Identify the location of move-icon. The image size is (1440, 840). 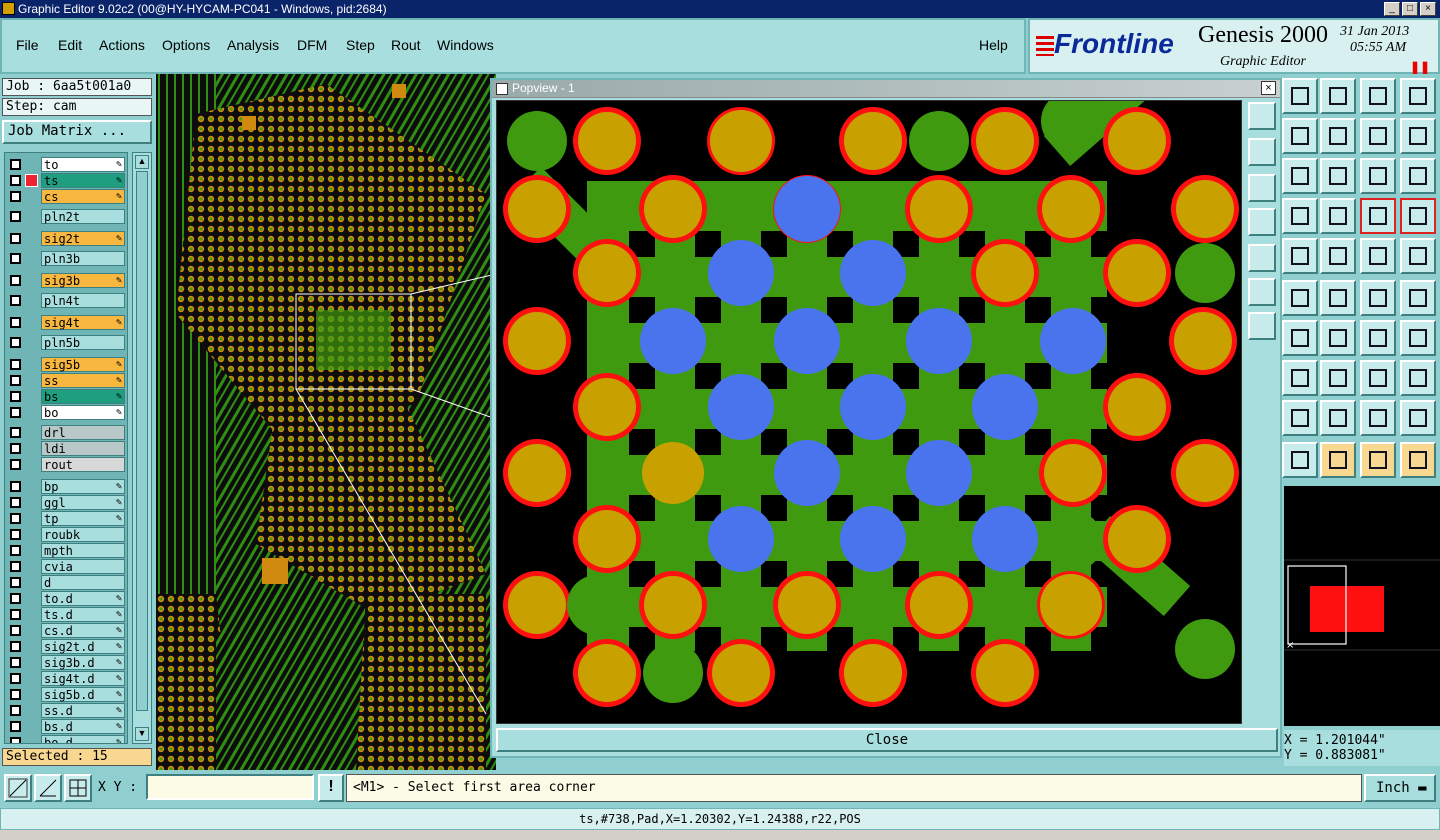
(1300, 256).